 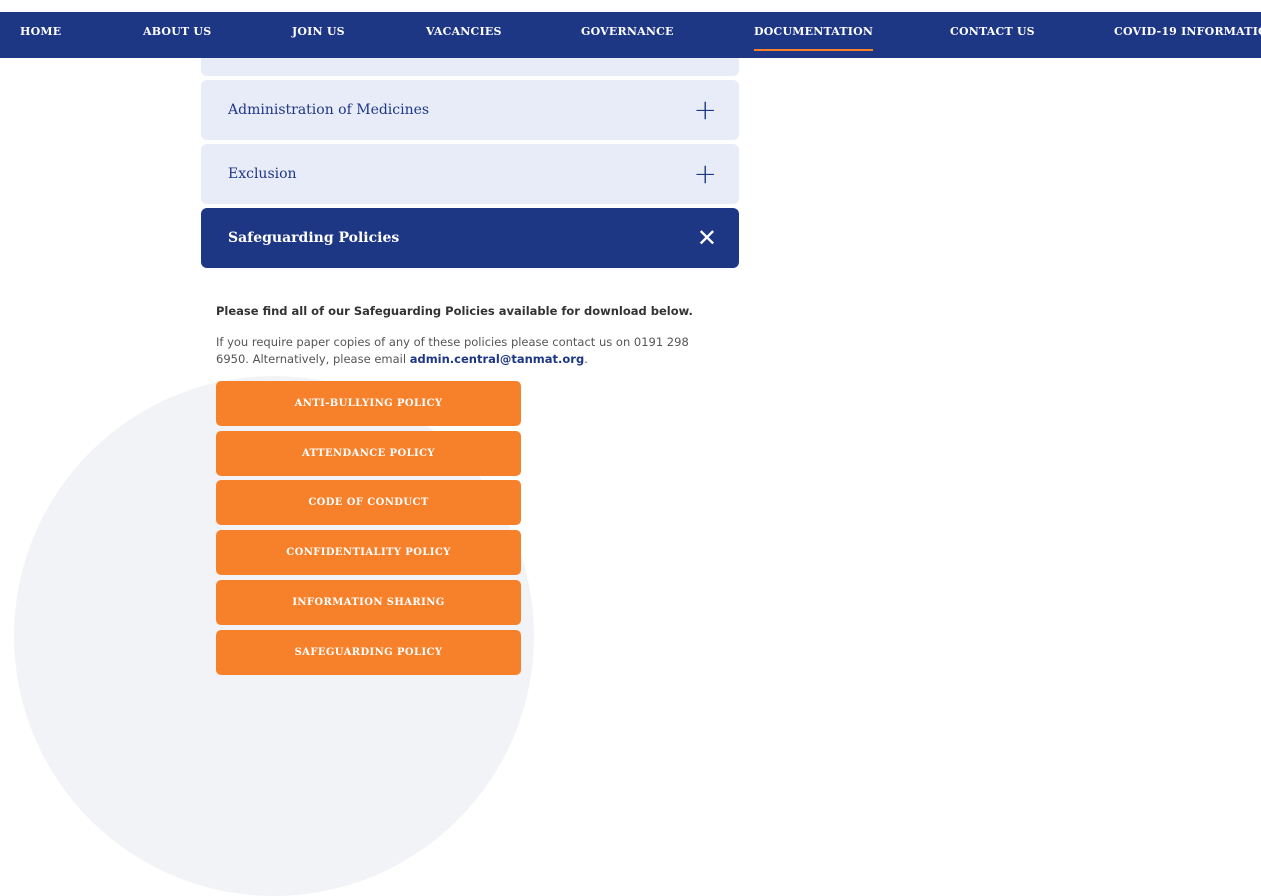 What do you see at coordinates (1187, 35) in the screenshot?
I see `nav-covid-19-information: COVID-19 INFORMATION` at bounding box center [1187, 35].